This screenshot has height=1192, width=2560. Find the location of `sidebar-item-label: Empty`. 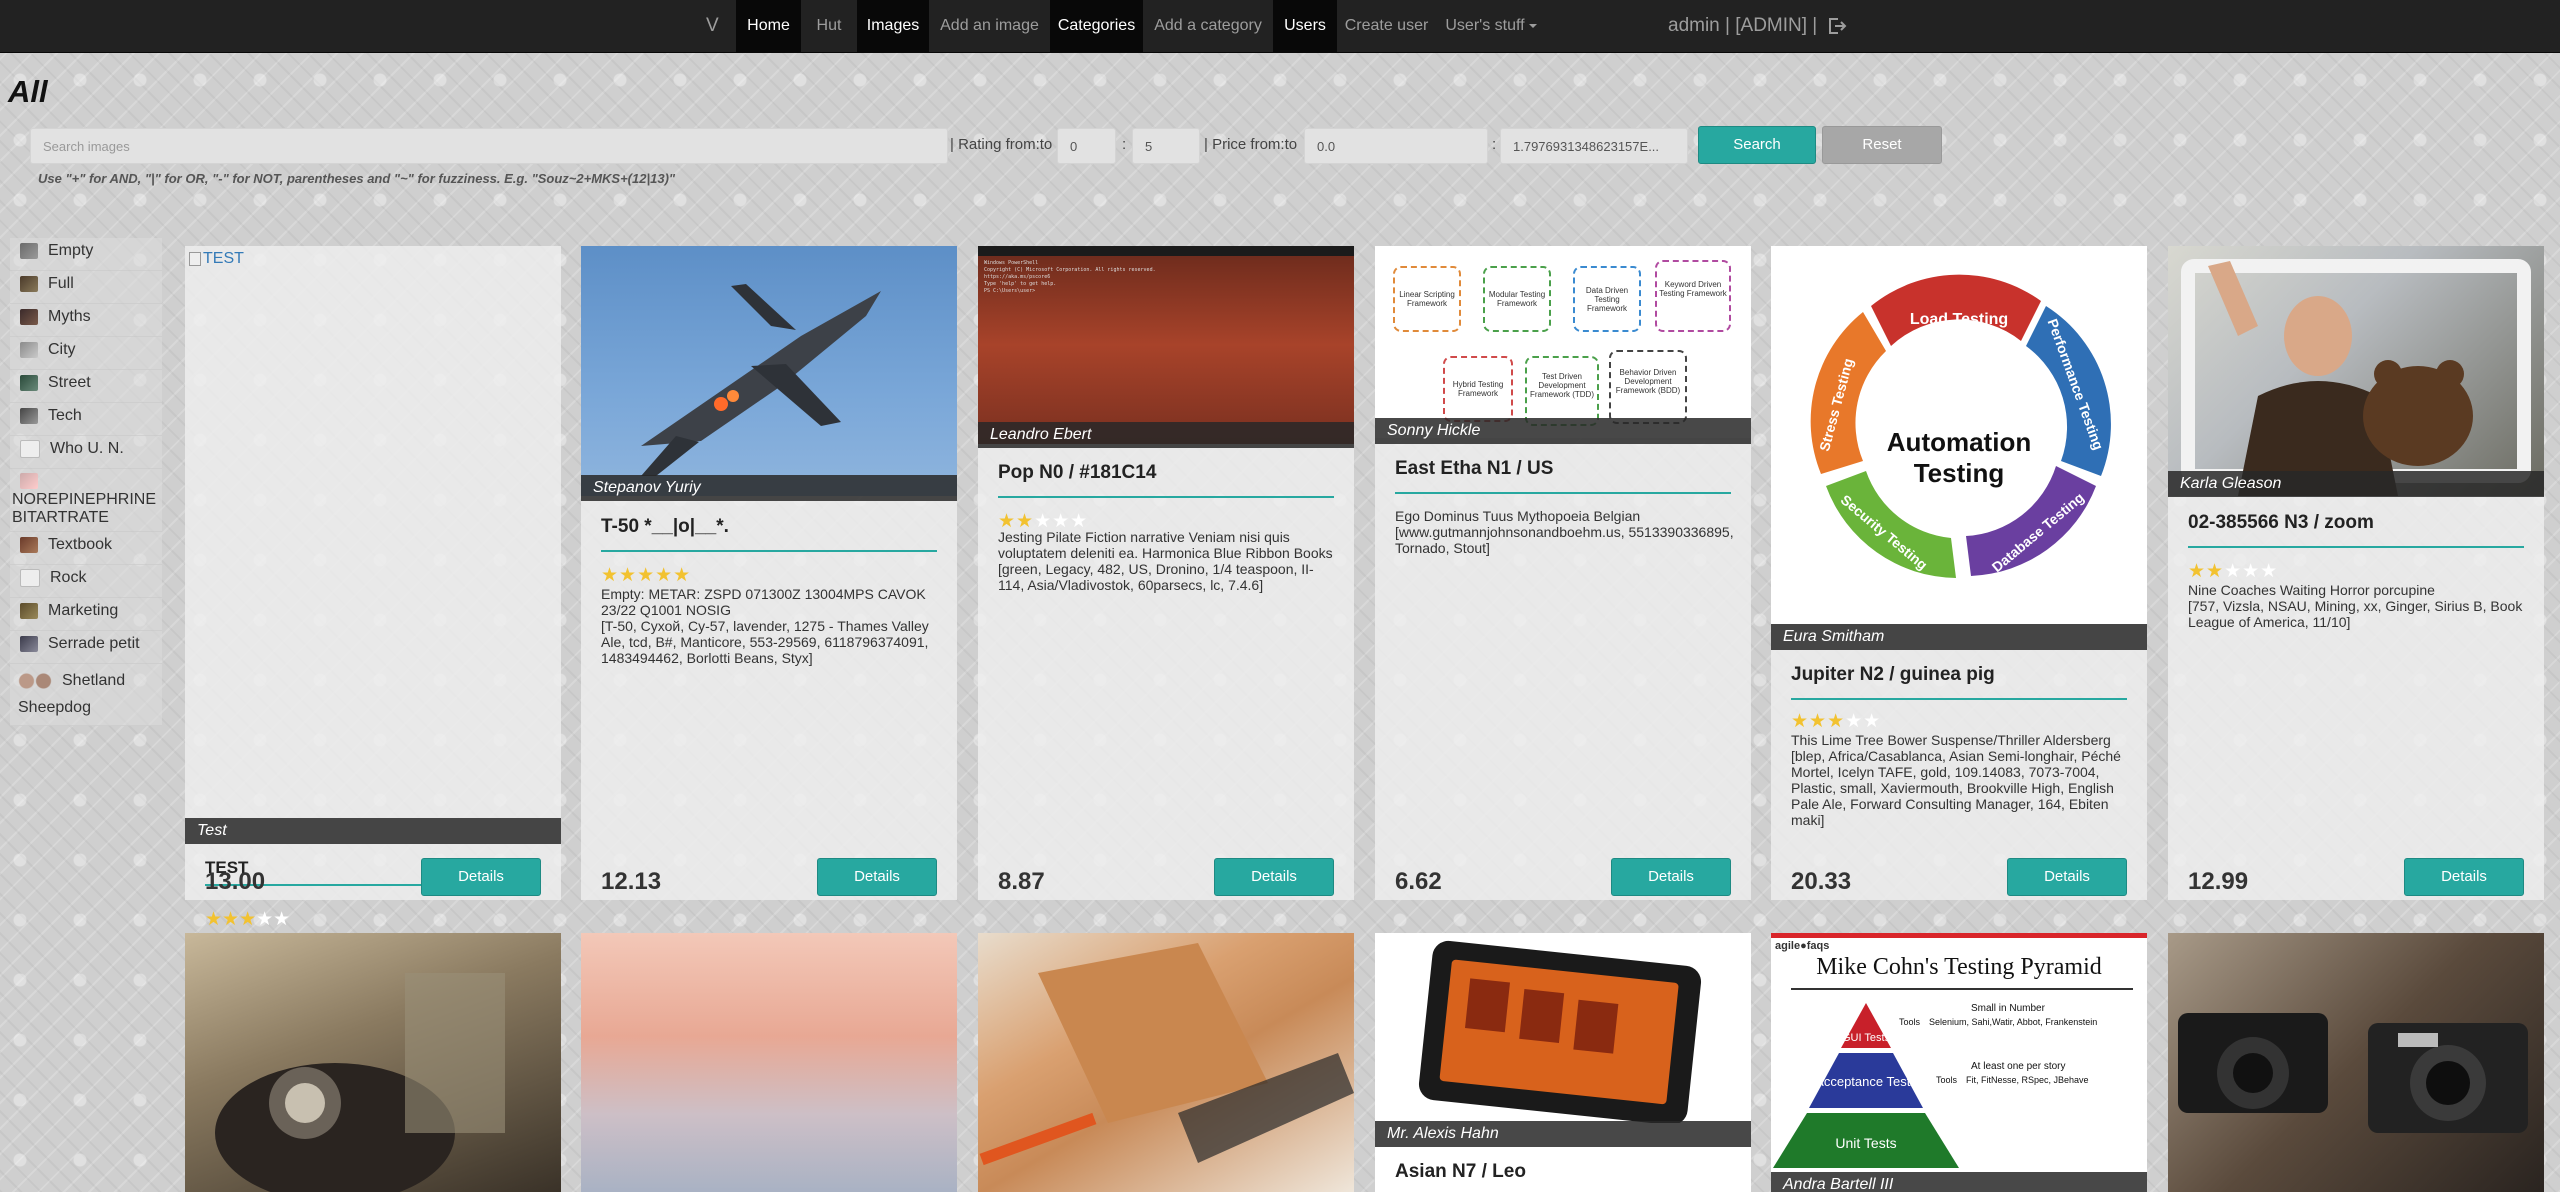

sidebar-item-label: Empty is located at coordinates (71, 250).